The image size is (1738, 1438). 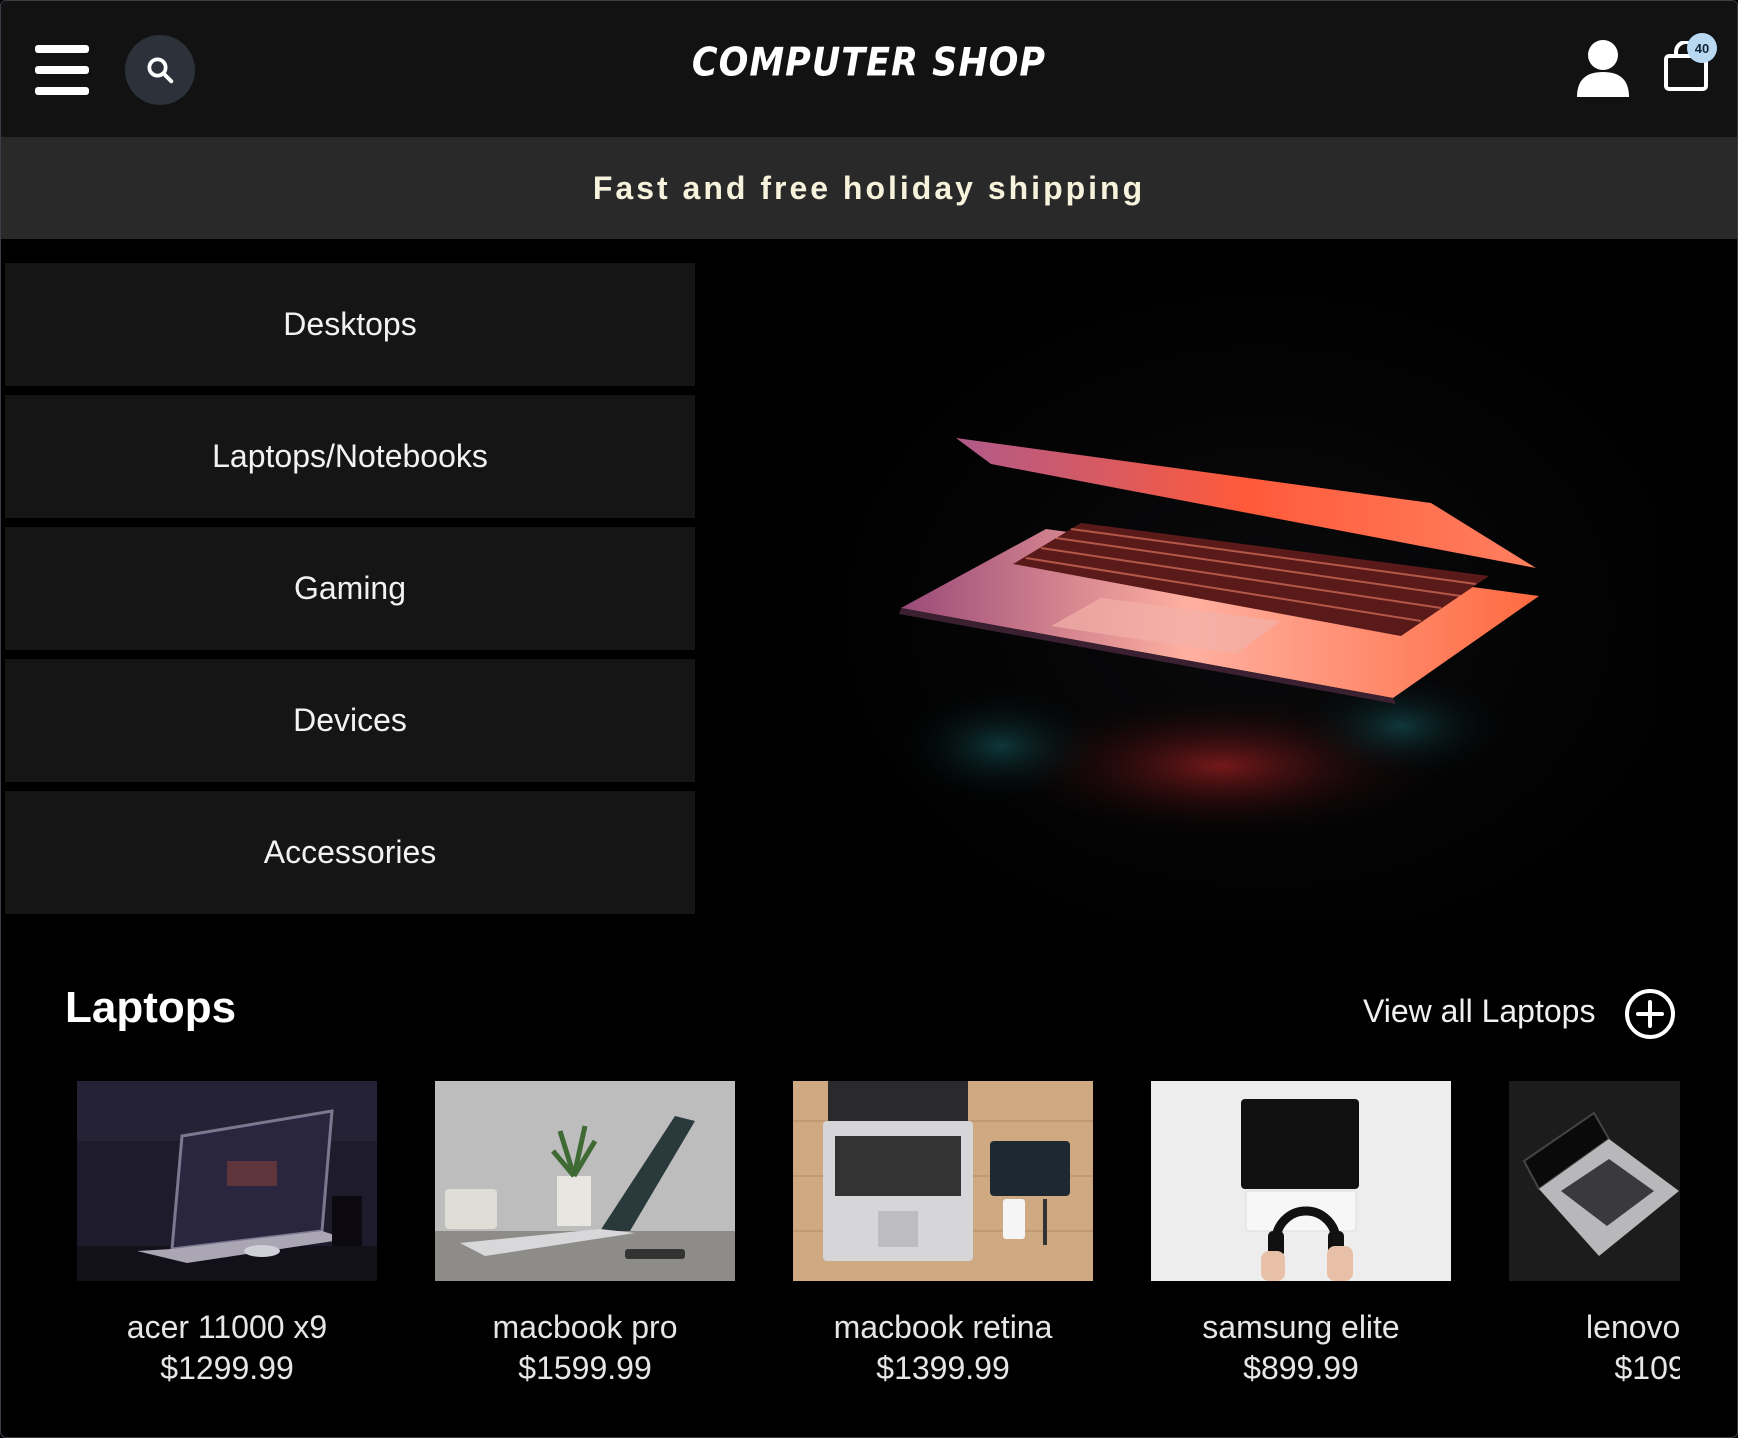 What do you see at coordinates (350, 324) in the screenshot?
I see `category-desktops: Desktops` at bounding box center [350, 324].